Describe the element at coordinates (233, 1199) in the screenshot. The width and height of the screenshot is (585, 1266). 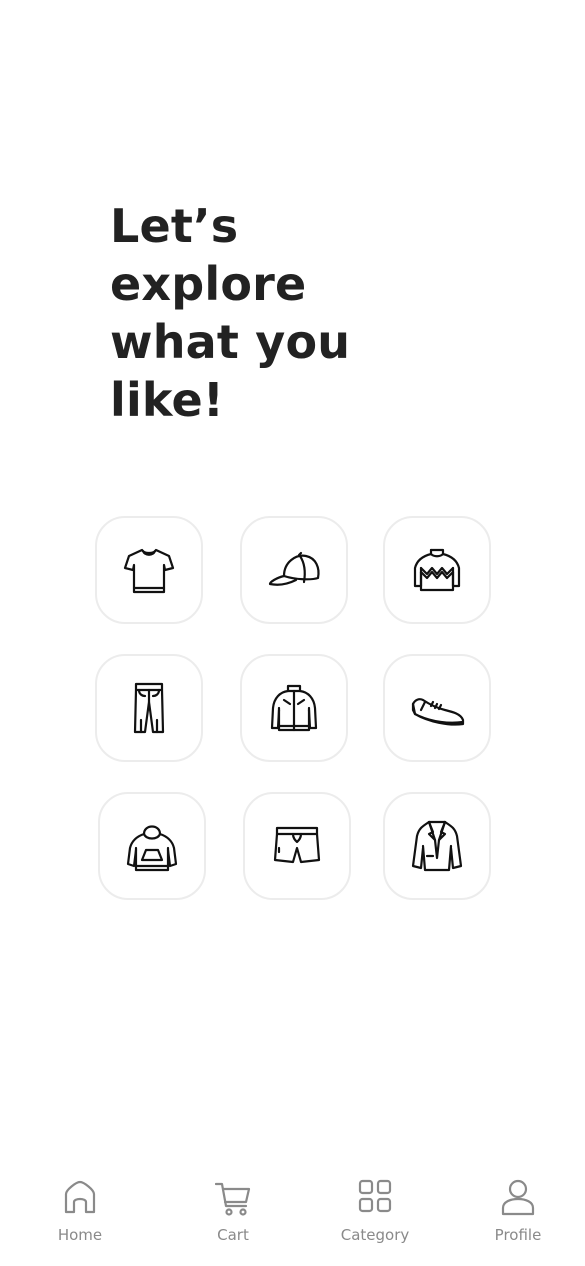
I see `cart-icon` at that location.